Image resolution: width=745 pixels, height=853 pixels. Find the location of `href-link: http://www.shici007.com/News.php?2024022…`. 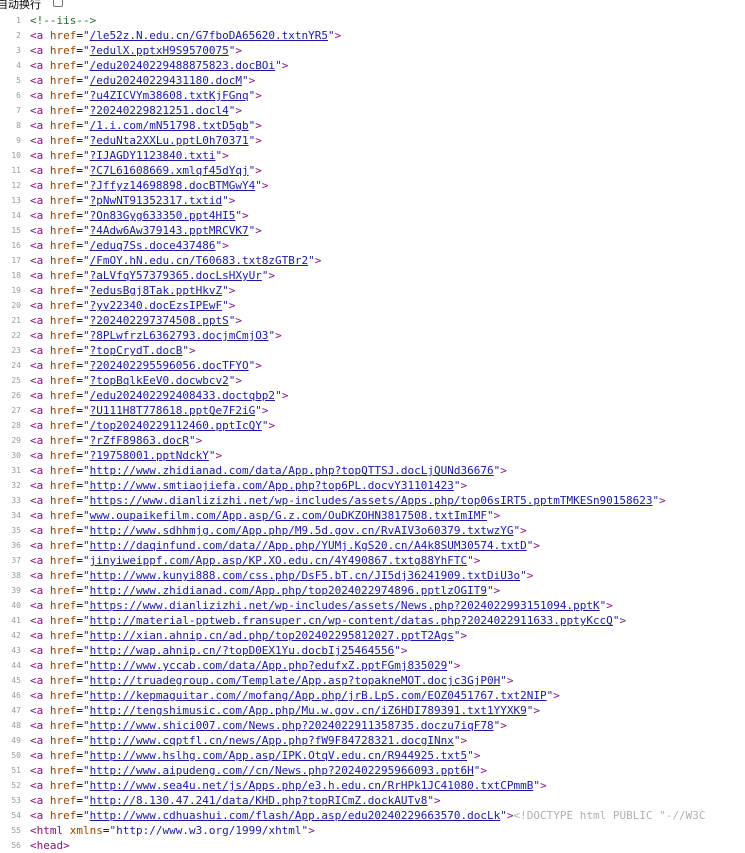

href-link: http://www.shici007.com/News.php?2024022… is located at coordinates (292, 725).